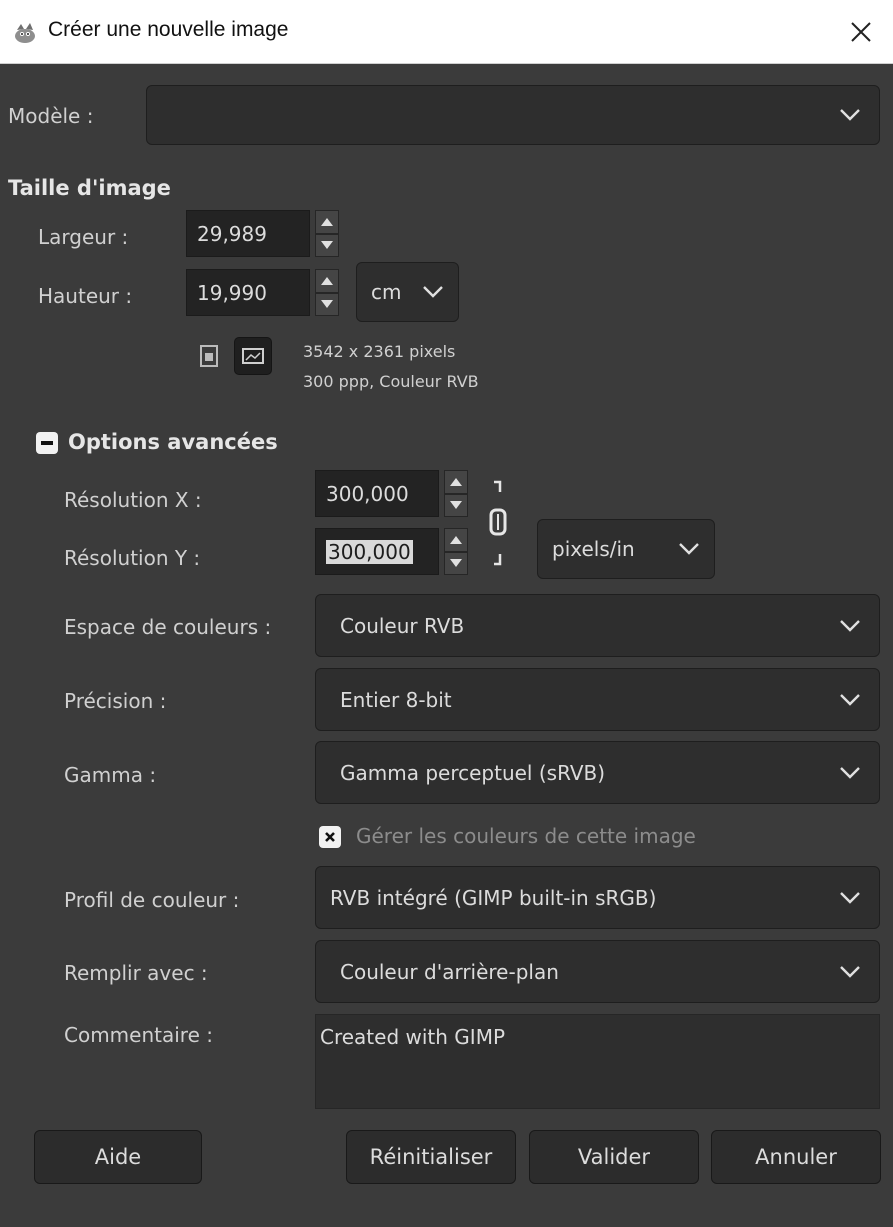 The height and width of the screenshot is (1227, 893). What do you see at coordinates (133, 500) in the screenshot?
I see `resolution-x-label: Résolution X :` at bounding box center [133, 500].